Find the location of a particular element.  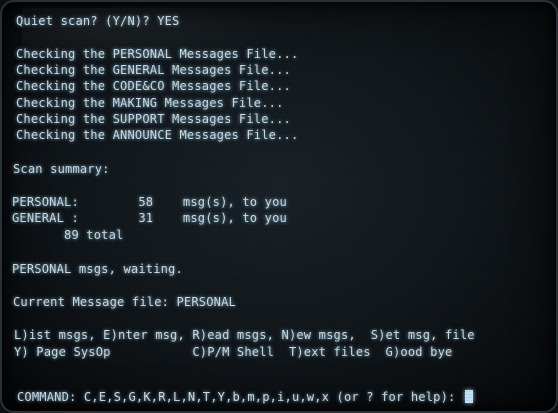

personal-waiting-status: PERSONAL msgs, waiting. is located at coordinates (97, 269).